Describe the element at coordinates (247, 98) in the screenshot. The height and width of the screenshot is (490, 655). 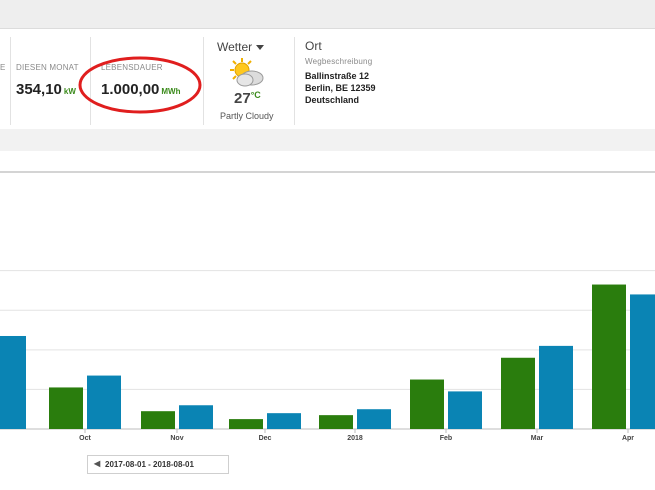
I see `temperature: 27°C` at that location.